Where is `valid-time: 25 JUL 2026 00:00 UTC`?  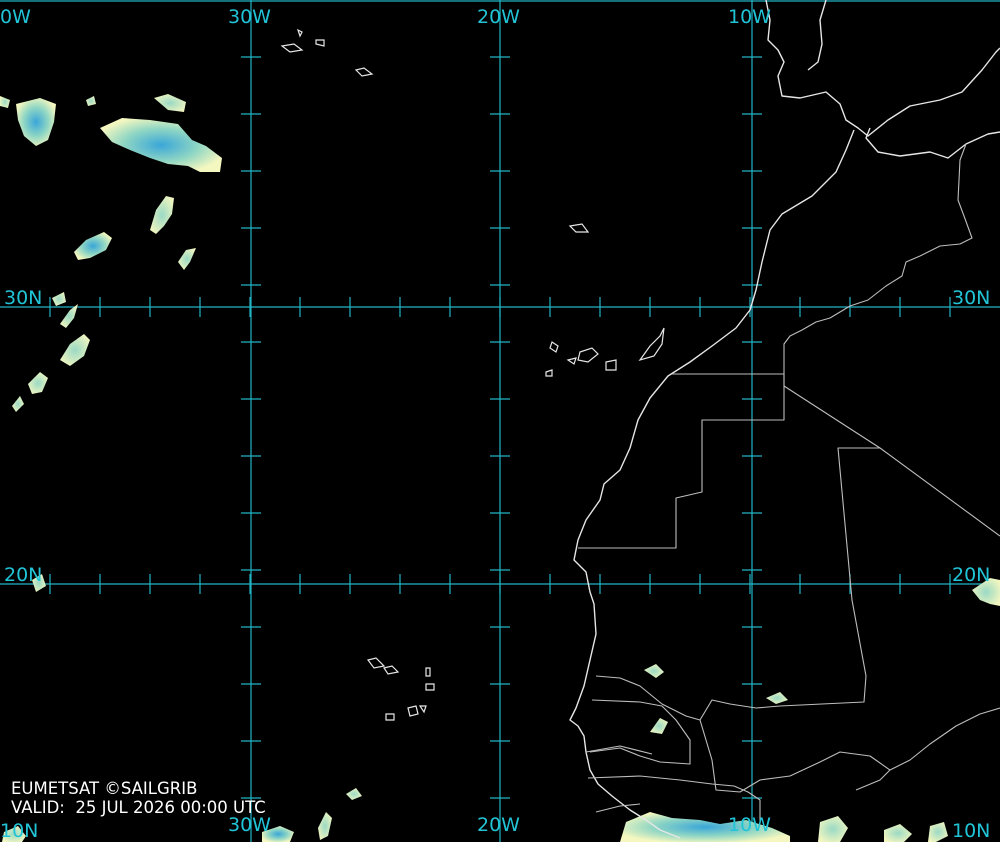 valid-time: 25 JUL 2026 00:00 UTC is located at coordinates (170, 807).